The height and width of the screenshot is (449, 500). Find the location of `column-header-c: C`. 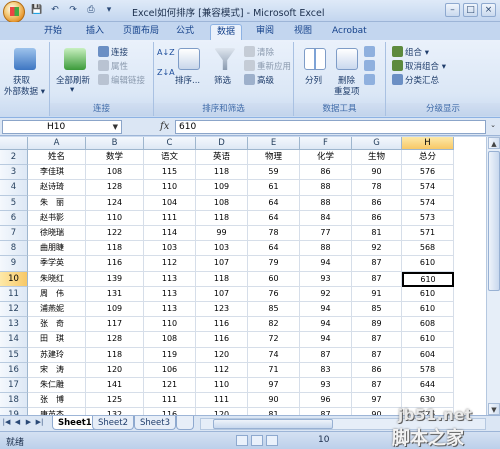

column-header-c: C is located at coordinates (170, 143).